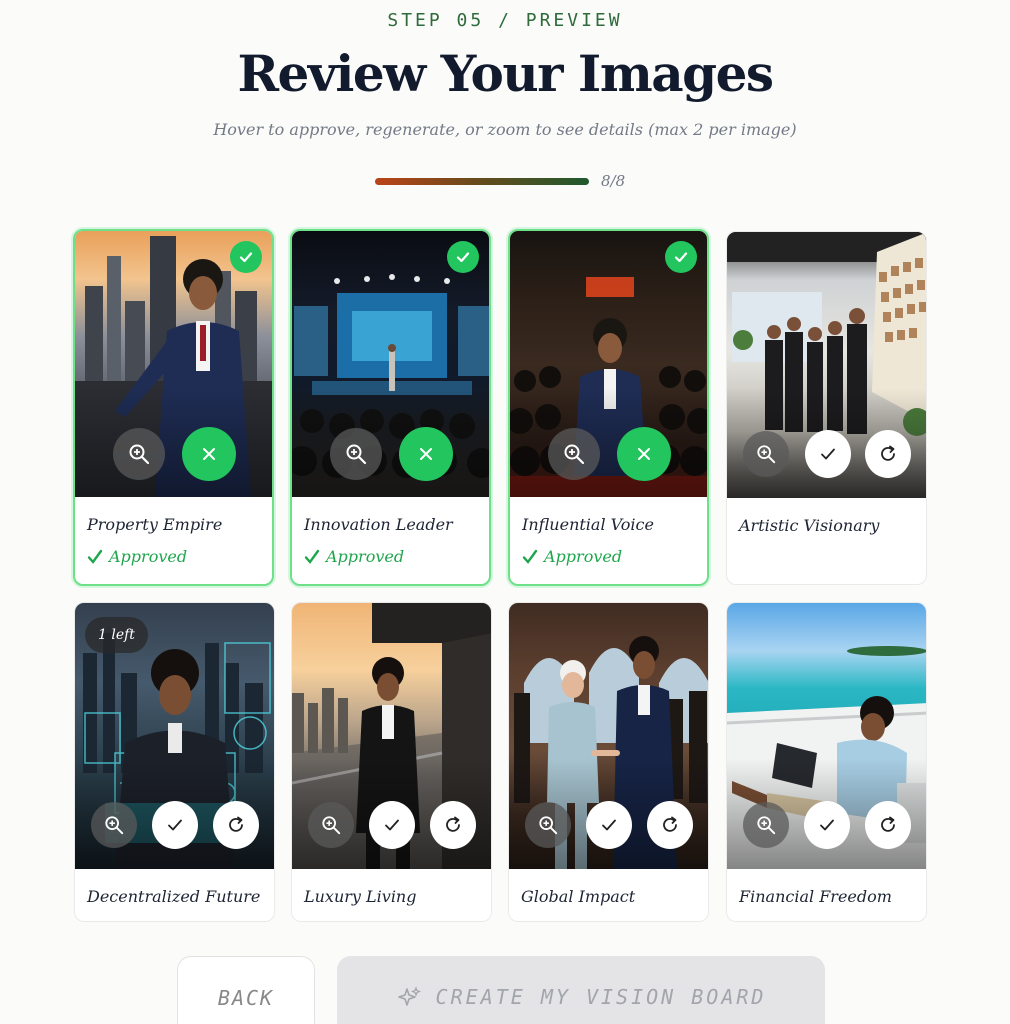  I want to click on card-label: Influential Voice, so click(588, 524).